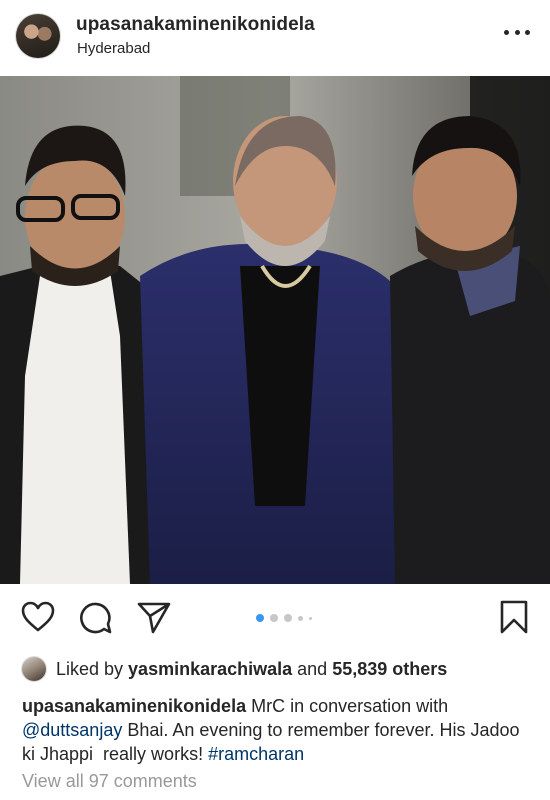 The height and width of the screenshot is (800, 550). What do you see at coordinates (275, 37) in the screenshot?
I see `post-header: upasanakaminenikonidela Hyderabad` at bounding box center [275, 37].